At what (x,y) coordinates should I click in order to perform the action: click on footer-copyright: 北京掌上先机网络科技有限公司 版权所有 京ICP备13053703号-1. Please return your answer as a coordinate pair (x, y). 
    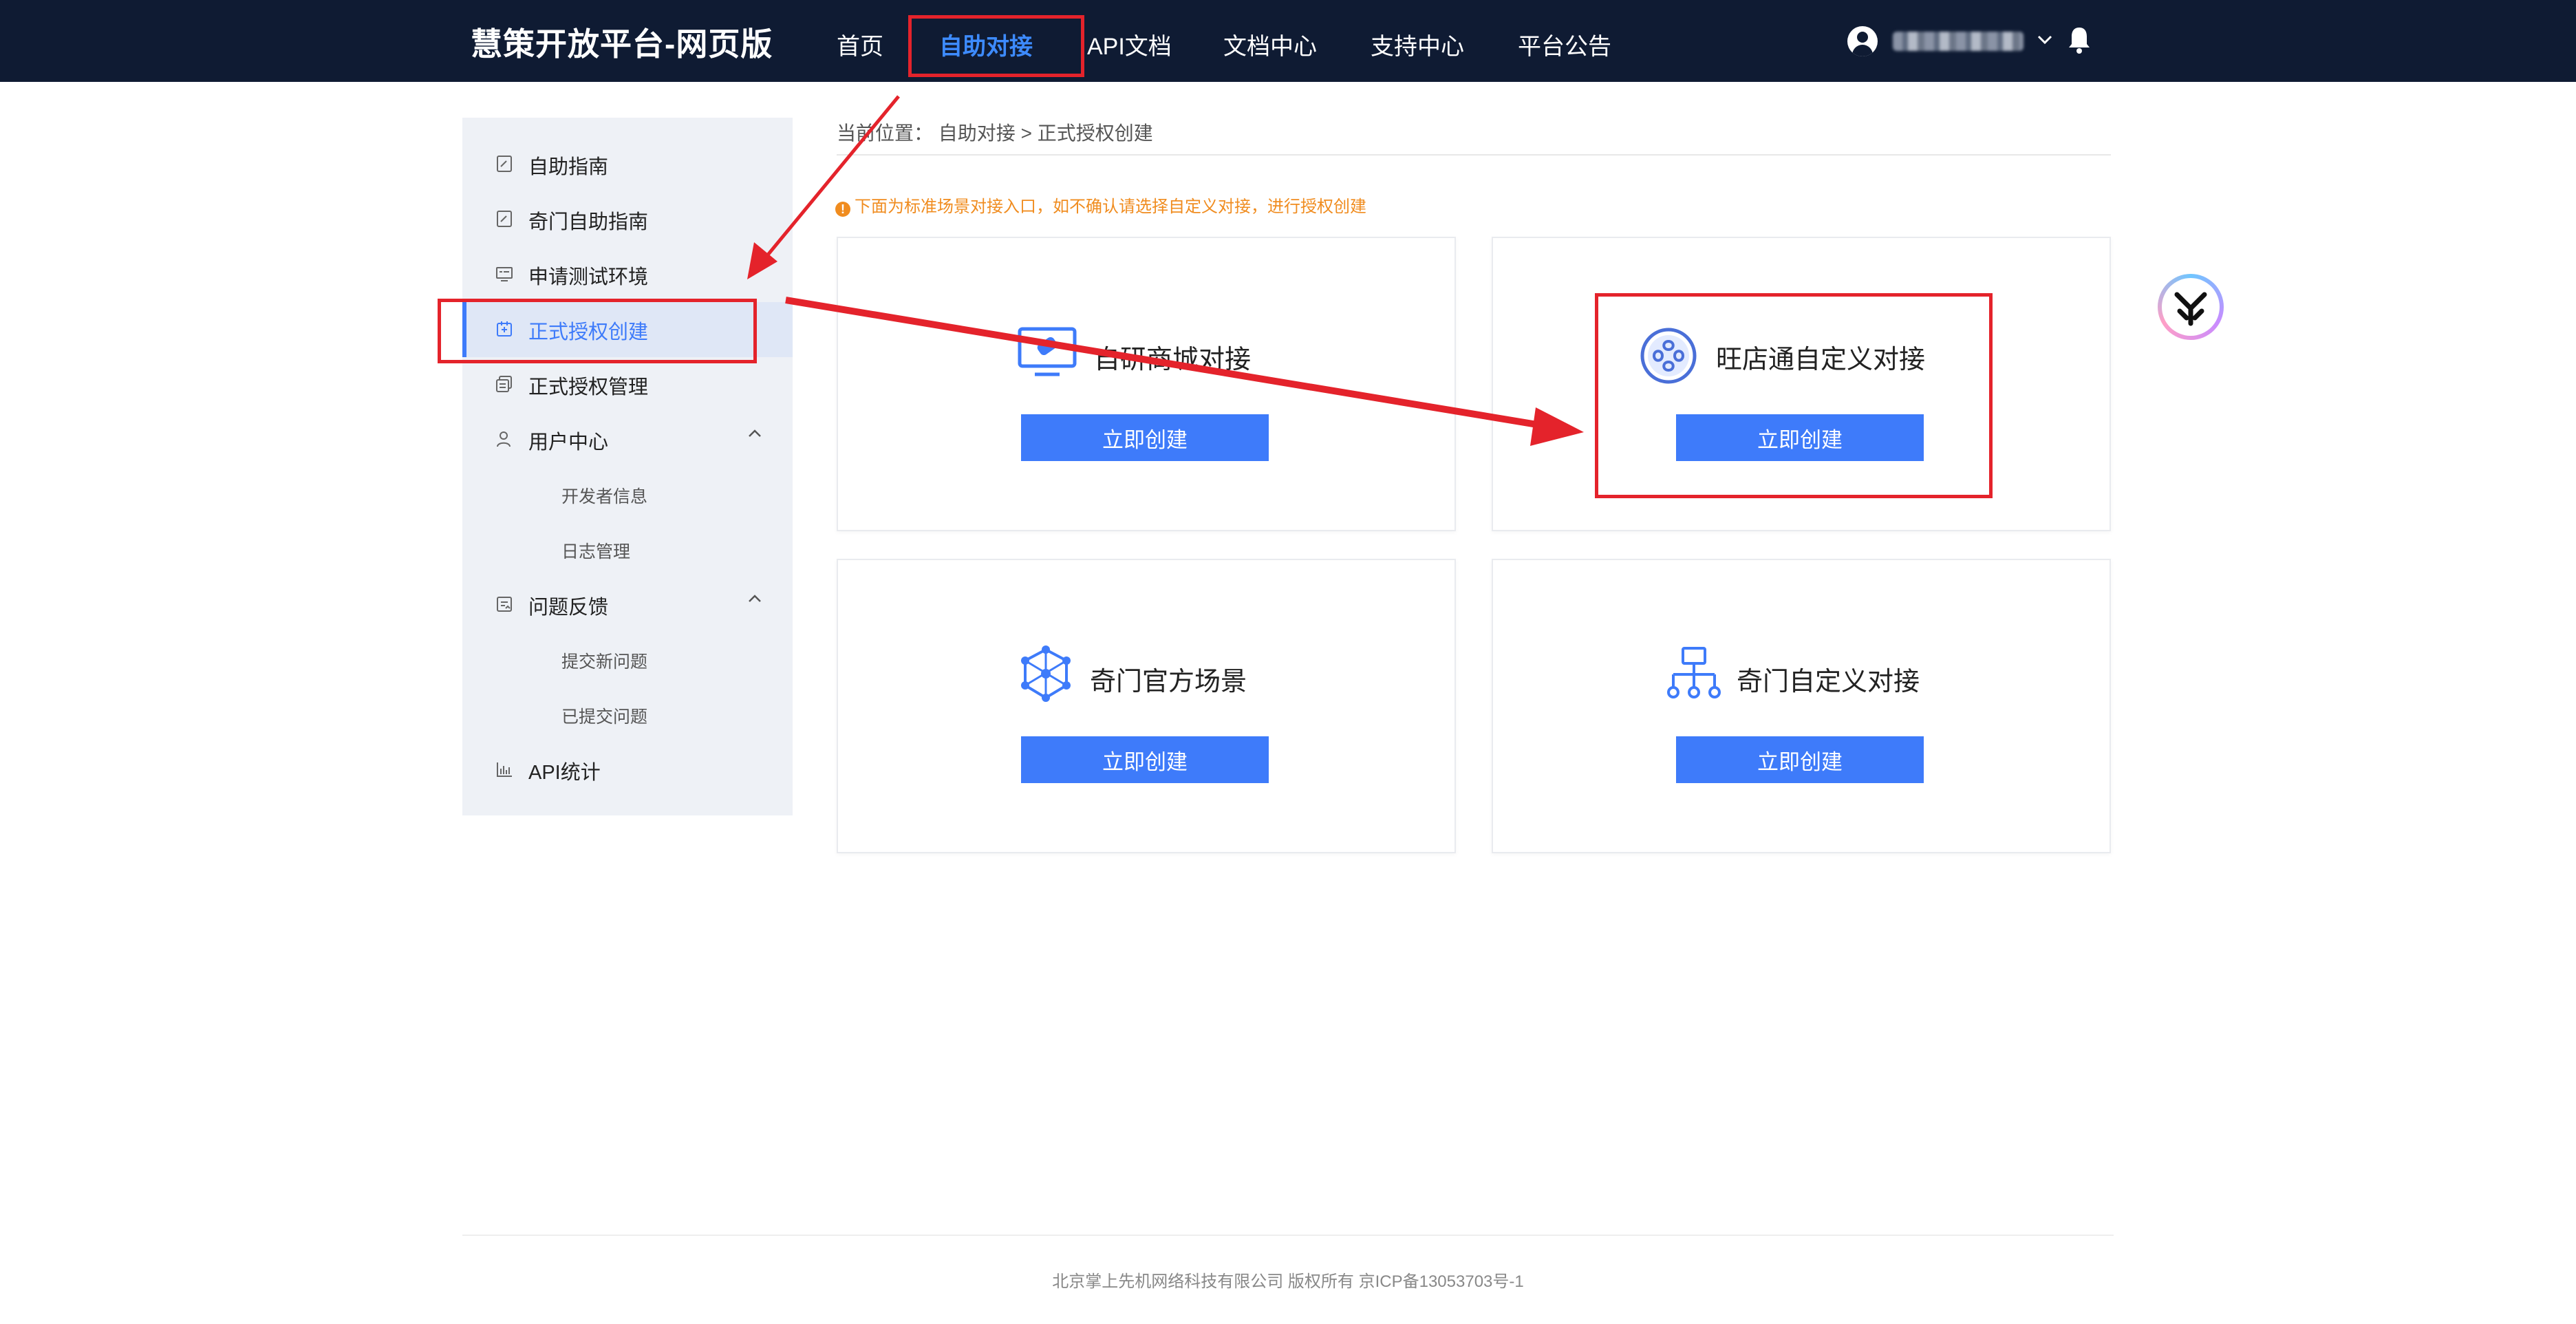
    Looking at the image, I should click on (1288, 1281).